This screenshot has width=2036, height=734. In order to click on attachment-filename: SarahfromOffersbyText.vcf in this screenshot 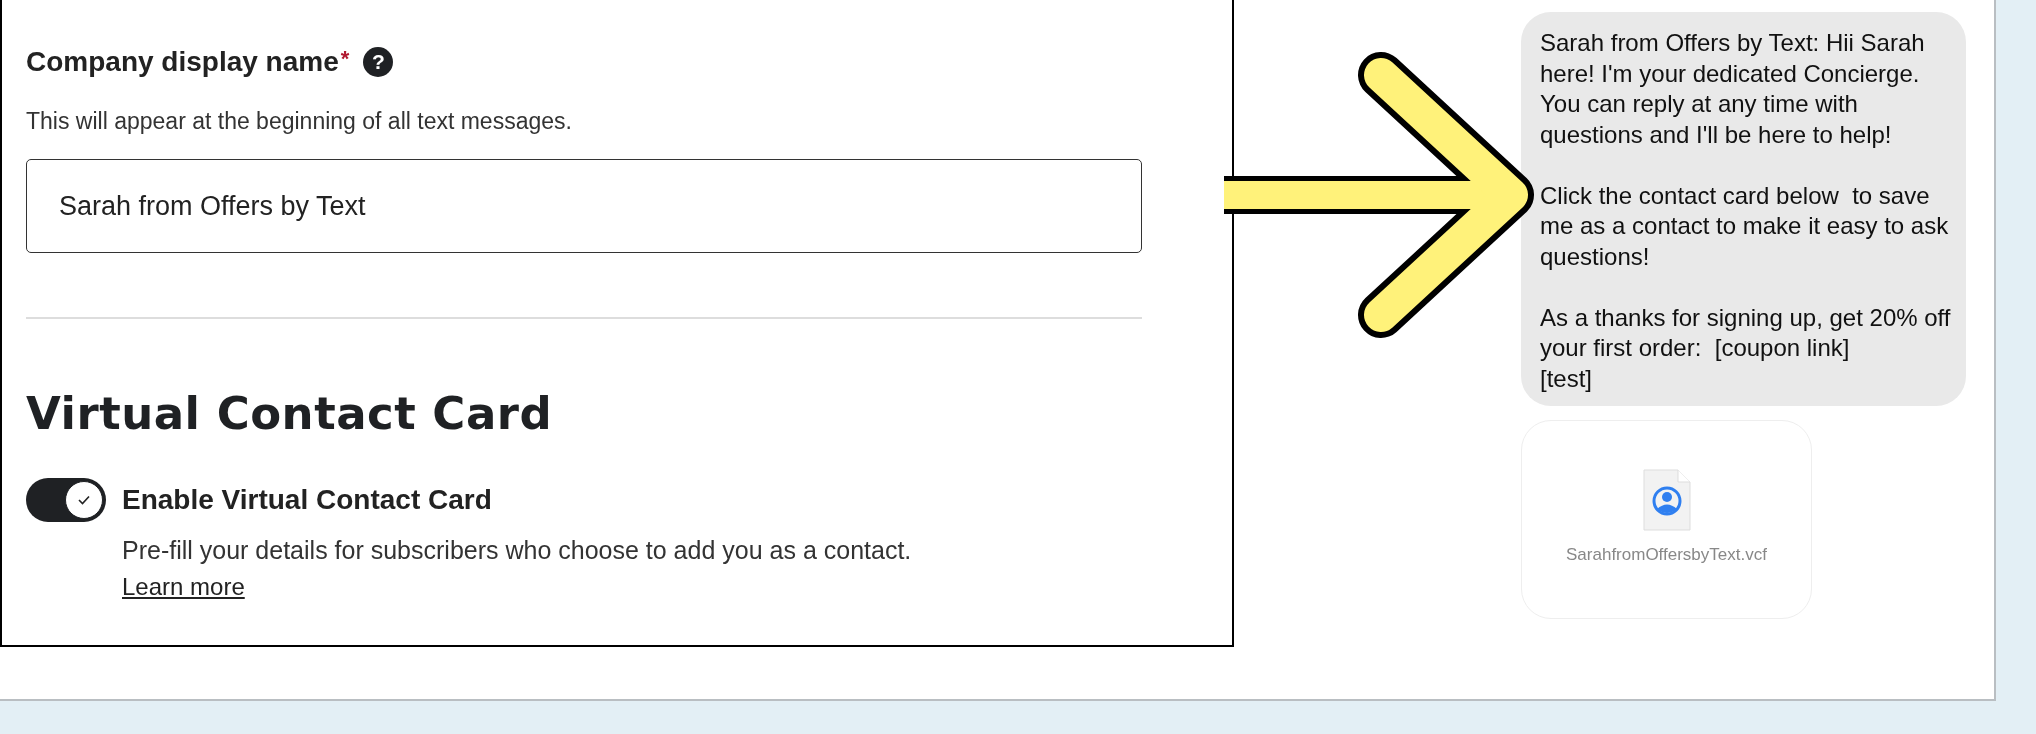, I will do `click(1666, 555)`.